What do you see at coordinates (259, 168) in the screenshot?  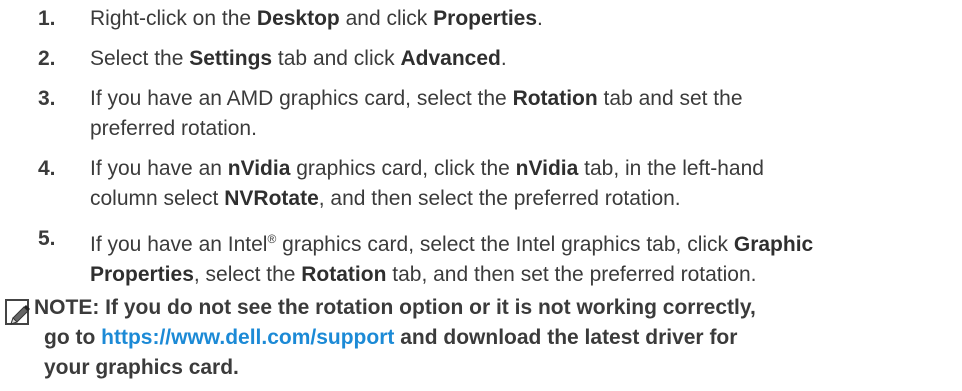 I see `ui-term-nvidia: nVidia` at bounding box center [259, 168].